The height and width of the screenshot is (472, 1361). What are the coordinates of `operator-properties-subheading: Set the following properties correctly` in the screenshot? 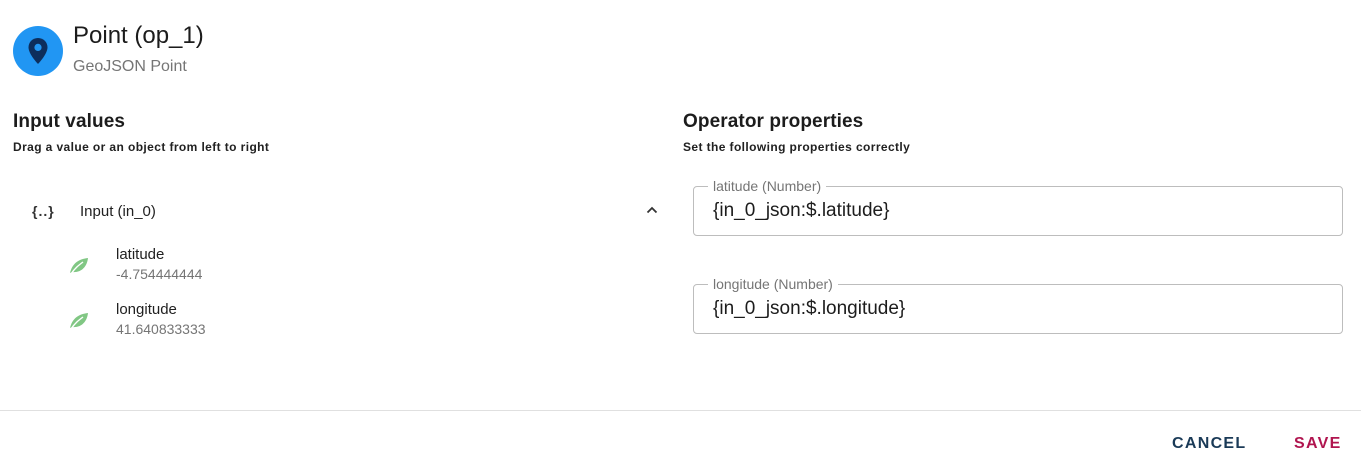 It's located at (797, 147).